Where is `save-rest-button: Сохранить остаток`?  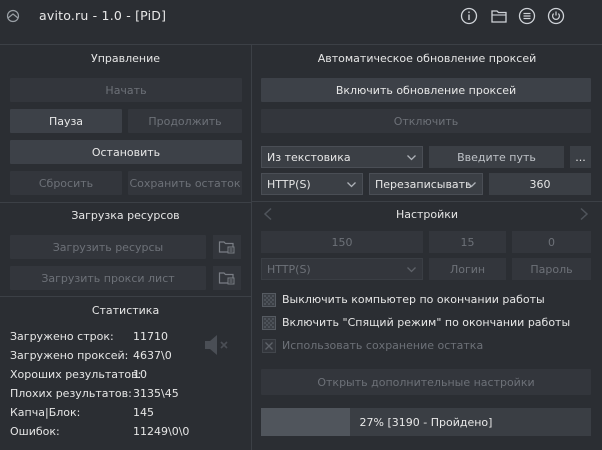 save-rest-button: Сохранить остаток is located at coordinates (185, 183).